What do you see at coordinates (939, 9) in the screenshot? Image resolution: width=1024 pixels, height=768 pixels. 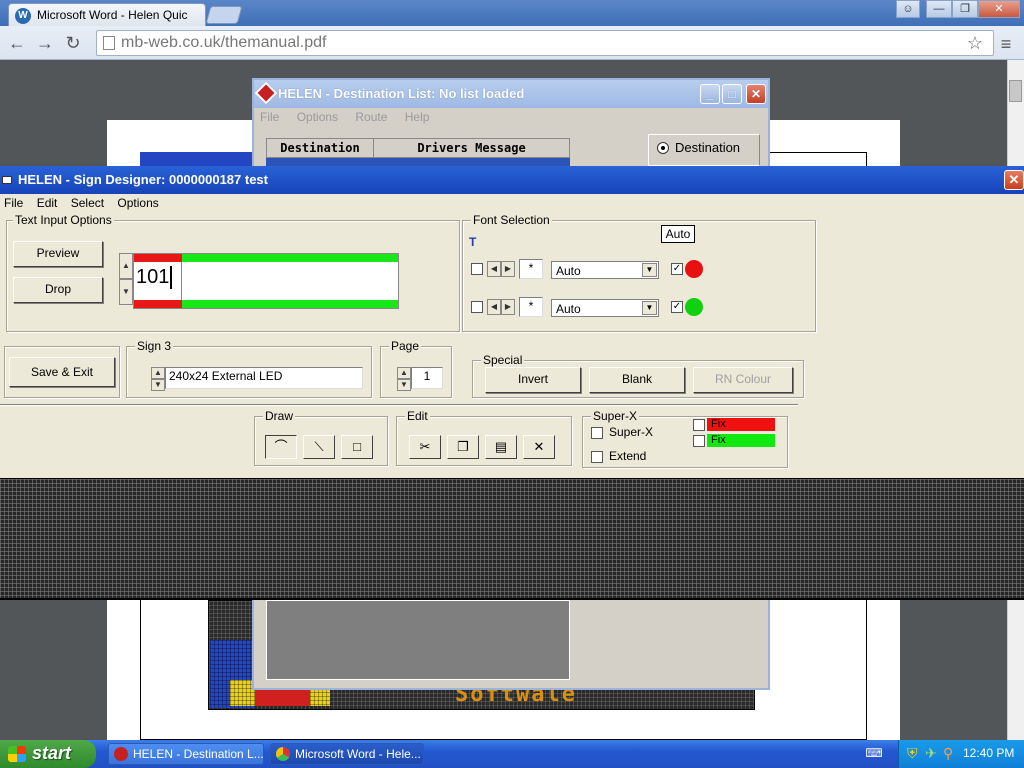 I see `minimize-button: —` at bounding box center [939, 9].